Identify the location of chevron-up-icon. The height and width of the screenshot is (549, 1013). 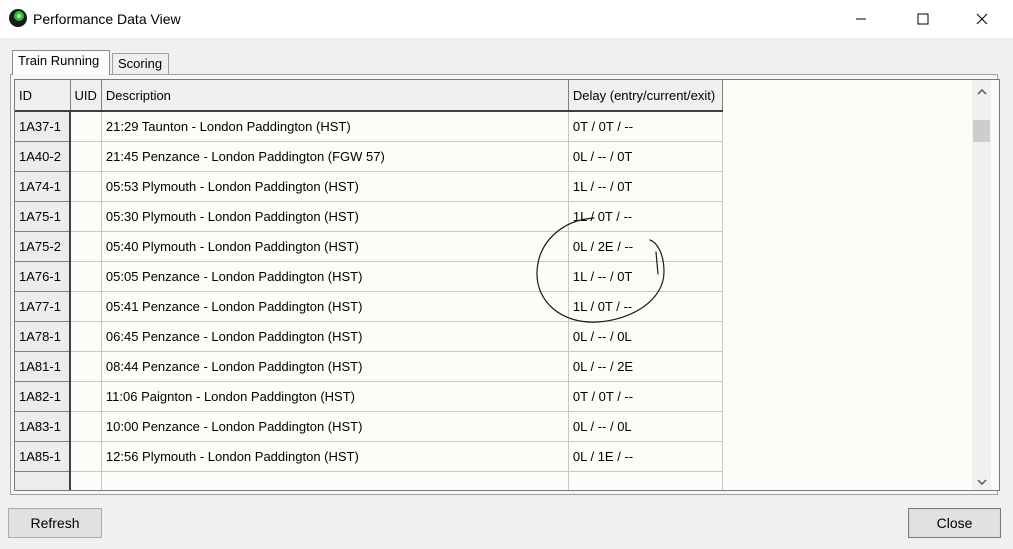
(981, 92).